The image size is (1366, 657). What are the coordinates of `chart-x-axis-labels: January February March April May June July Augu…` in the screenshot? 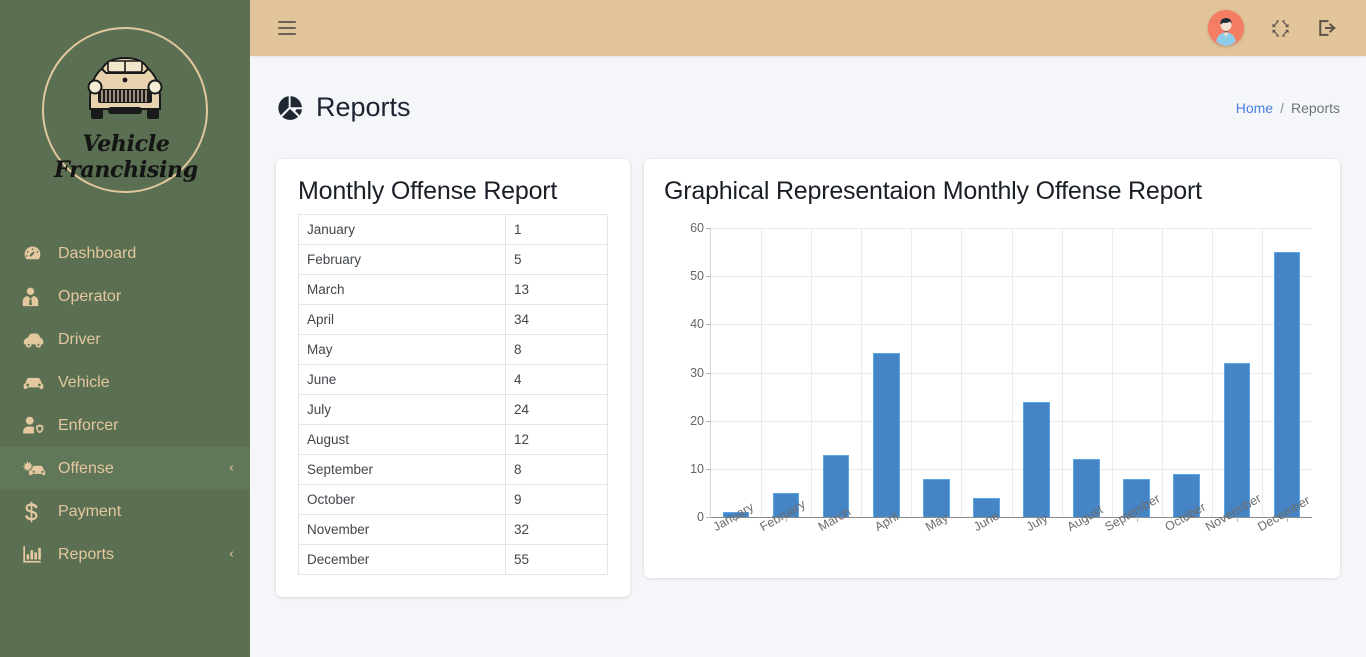 It's located at (1011, 527).